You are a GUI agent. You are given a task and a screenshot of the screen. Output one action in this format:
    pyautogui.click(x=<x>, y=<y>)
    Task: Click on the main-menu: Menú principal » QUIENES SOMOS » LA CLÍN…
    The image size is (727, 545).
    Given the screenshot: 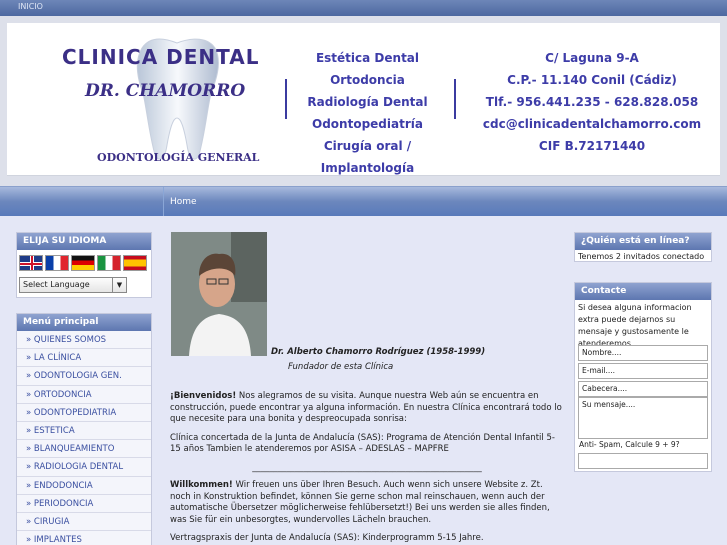 What is the action you would take?
    pyautogui.click(x=84, y=429)
    